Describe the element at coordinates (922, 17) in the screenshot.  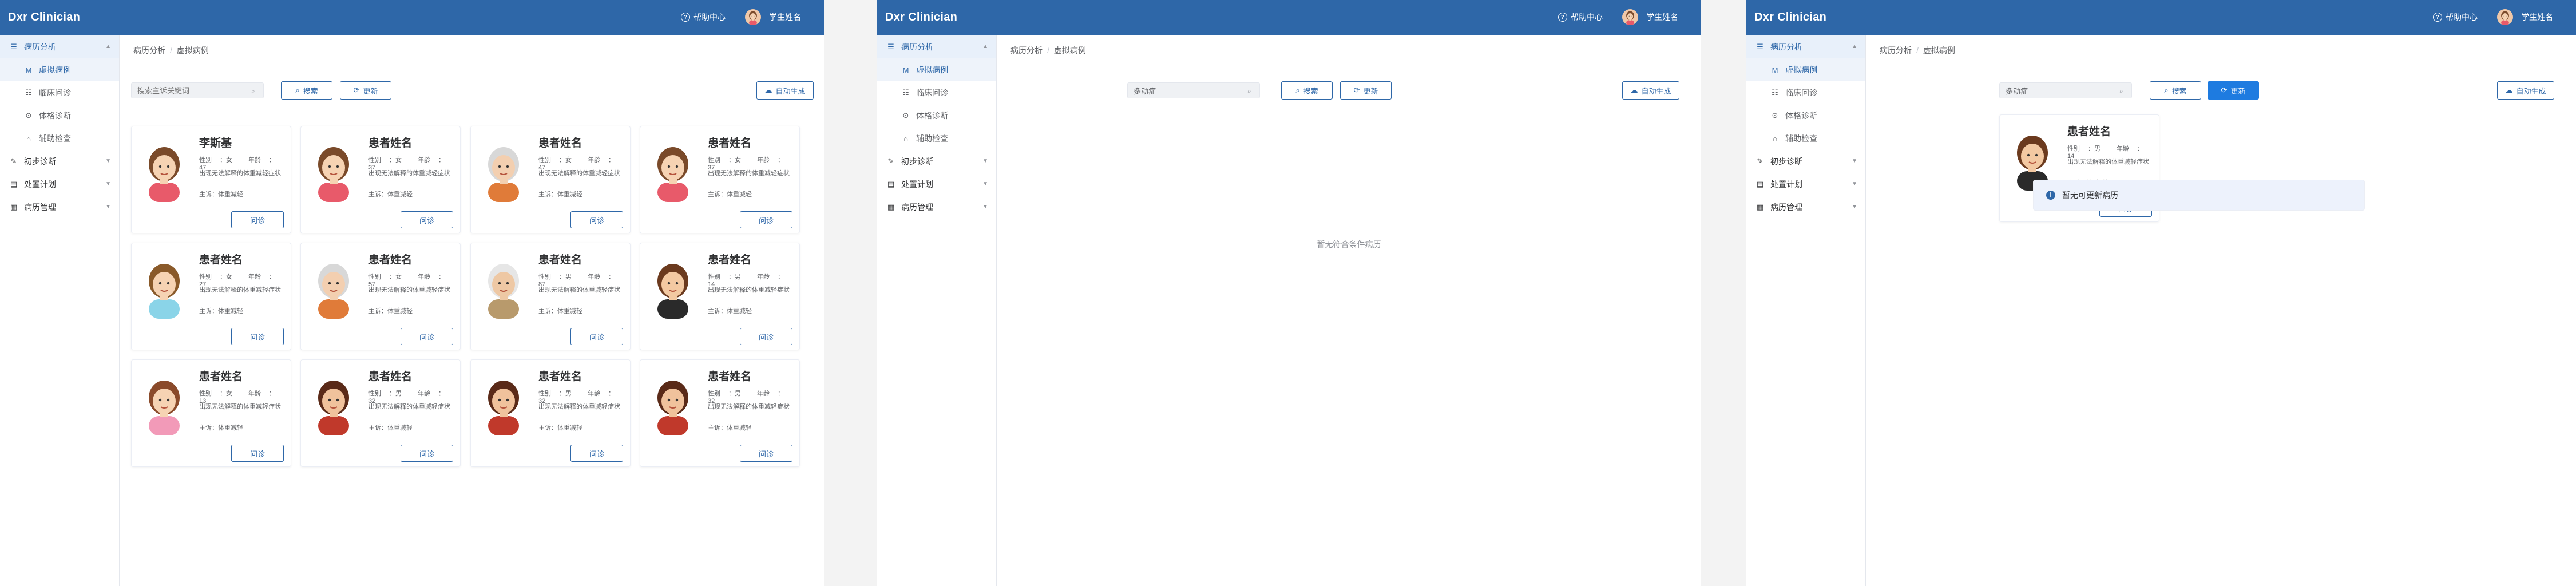
I see `brand-logo: Dxr Clinician` at that location.